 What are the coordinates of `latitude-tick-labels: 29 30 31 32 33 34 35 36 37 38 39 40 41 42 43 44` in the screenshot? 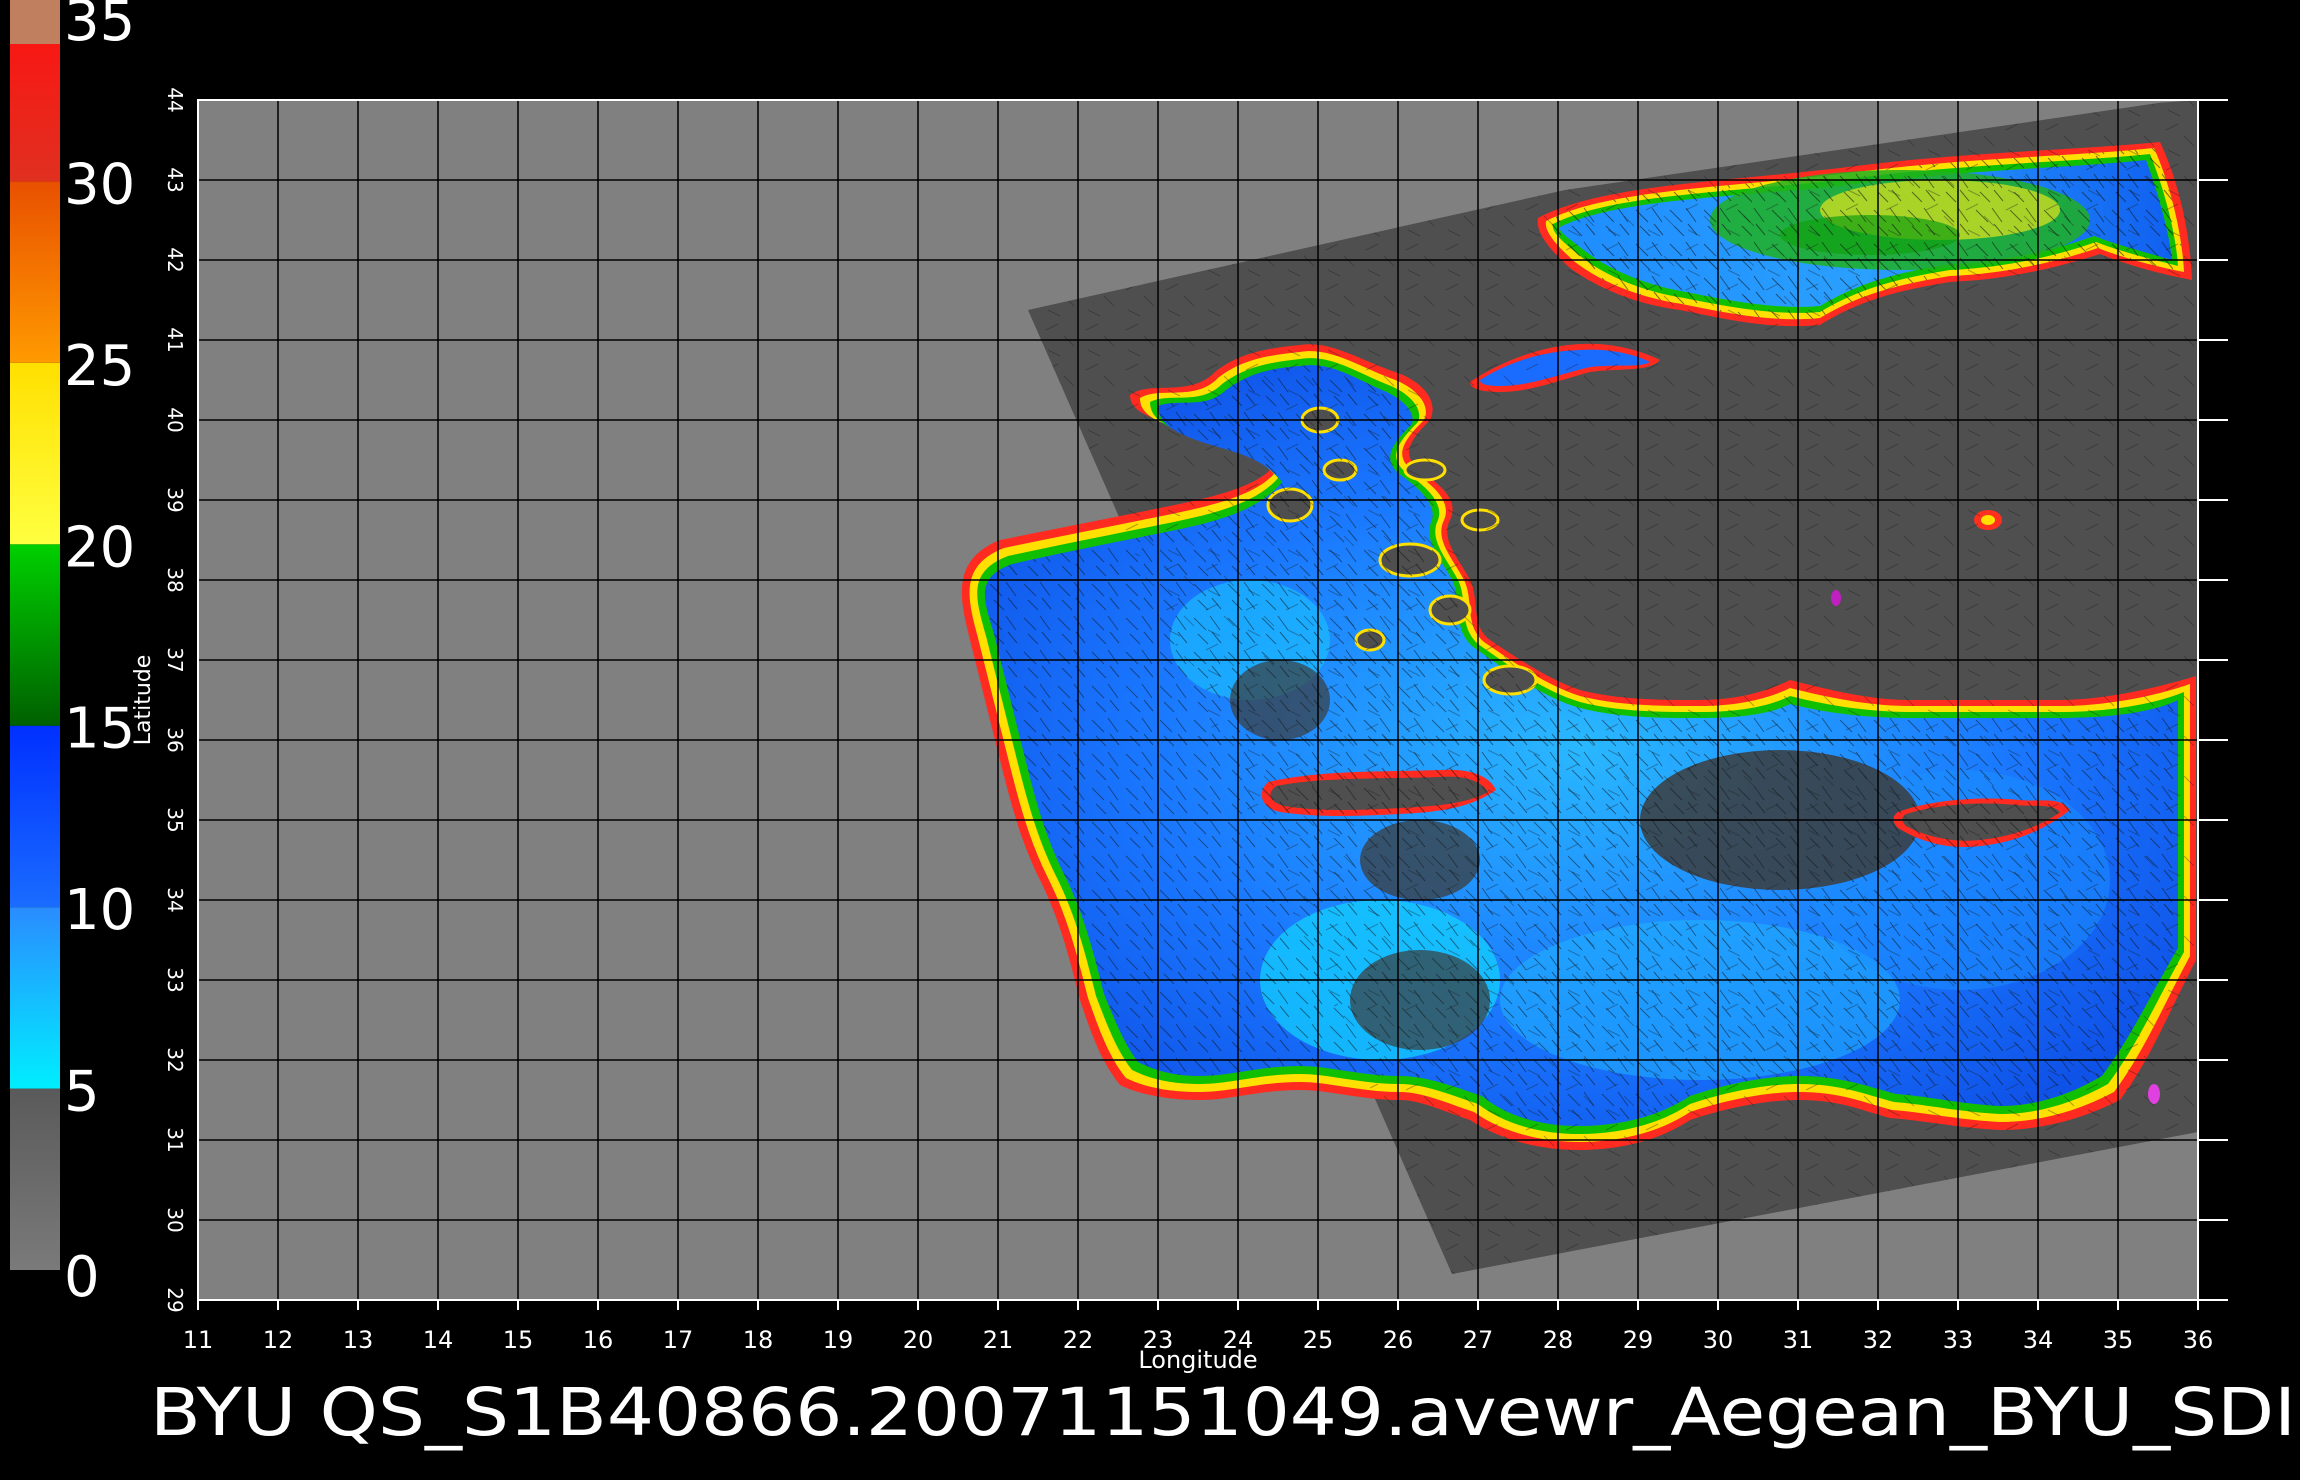 It's located at (175, 699).